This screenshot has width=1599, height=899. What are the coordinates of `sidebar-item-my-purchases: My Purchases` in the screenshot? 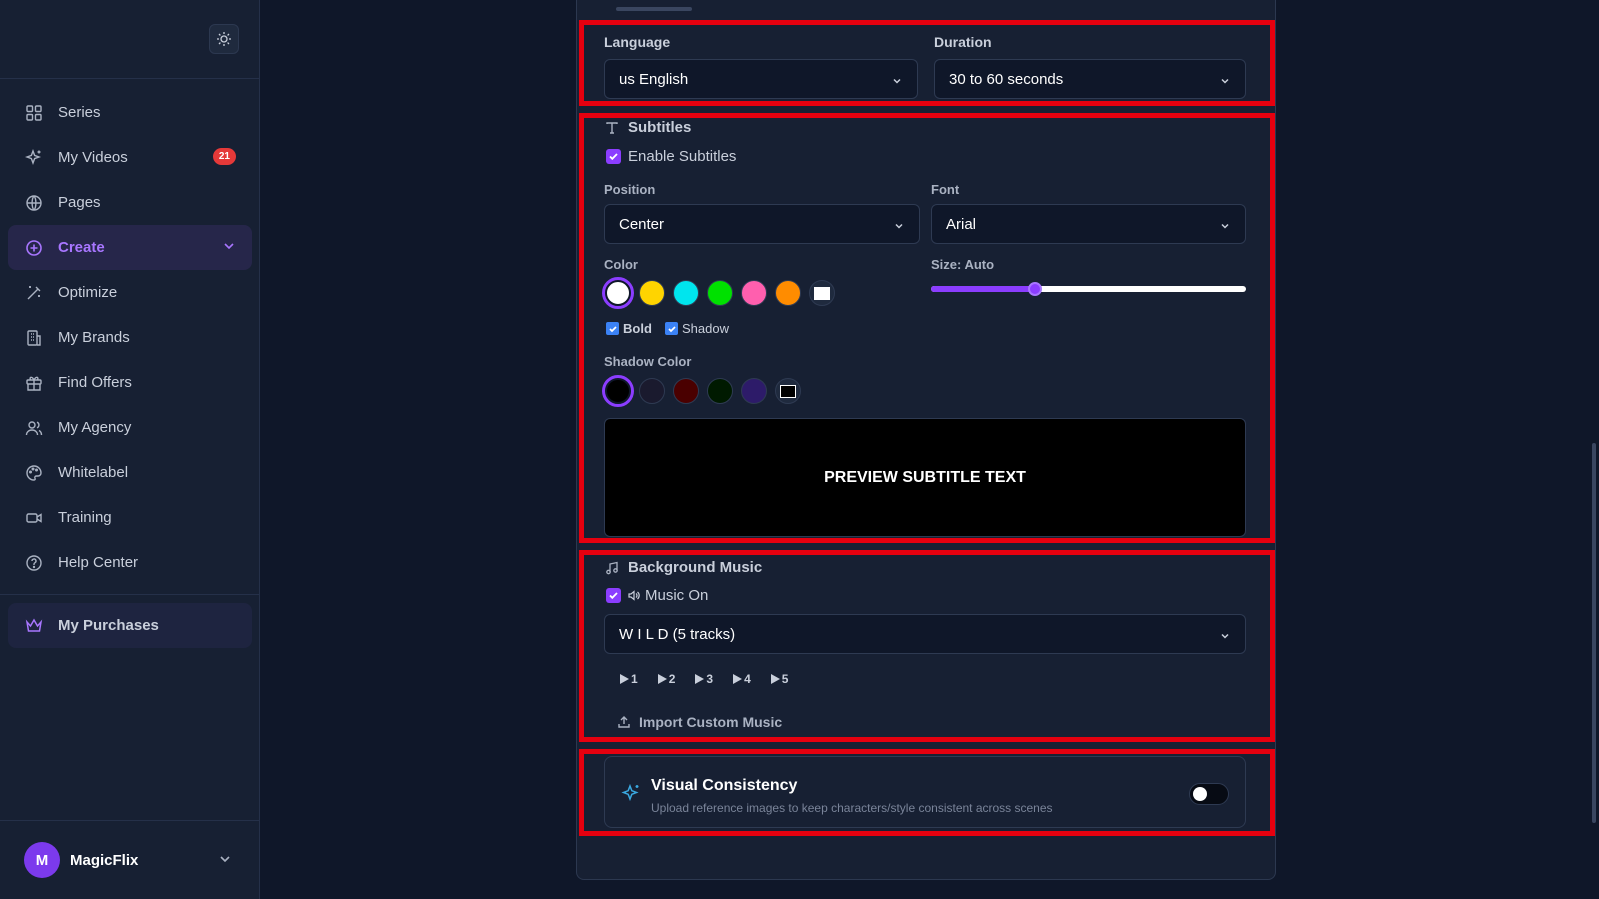 It's located at (130, 625).